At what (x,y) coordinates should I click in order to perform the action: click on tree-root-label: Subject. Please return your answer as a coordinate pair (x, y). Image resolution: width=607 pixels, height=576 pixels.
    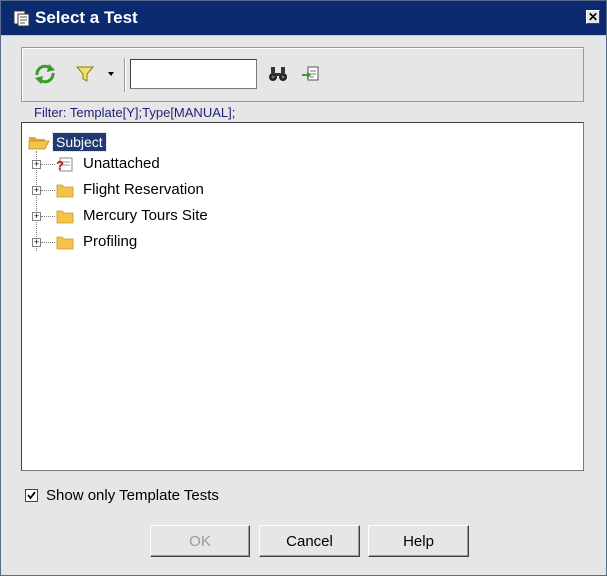
    Looking at the image, I should click on (79, 142).